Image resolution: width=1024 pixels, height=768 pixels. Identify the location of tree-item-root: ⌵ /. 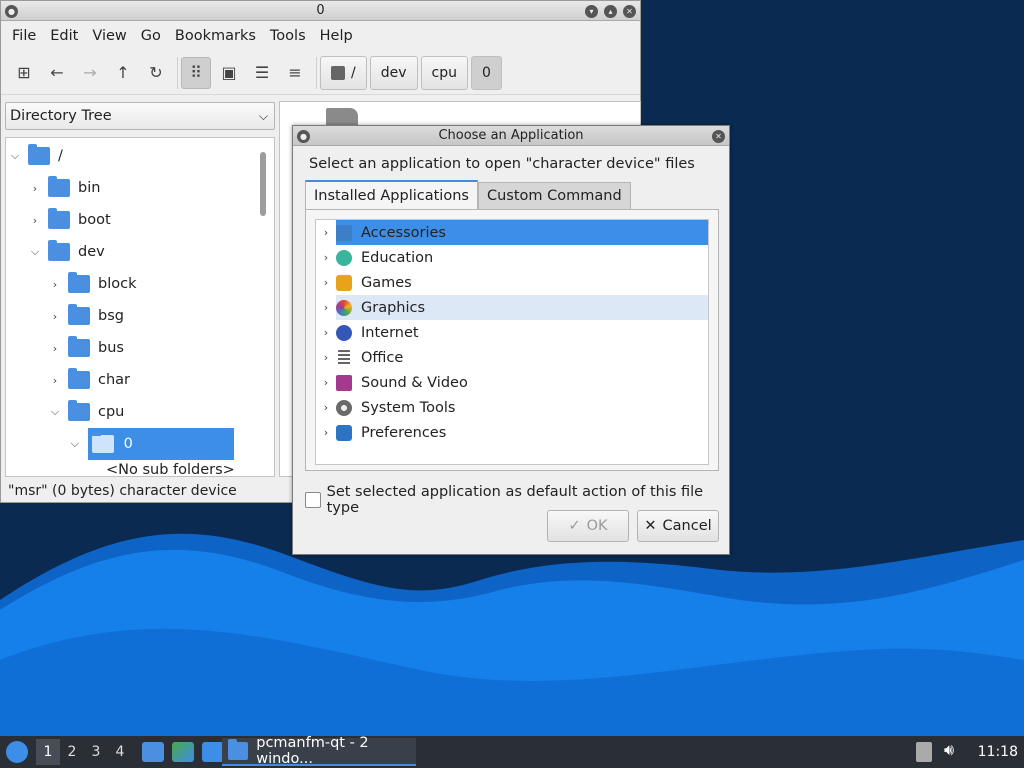
(35, 156).